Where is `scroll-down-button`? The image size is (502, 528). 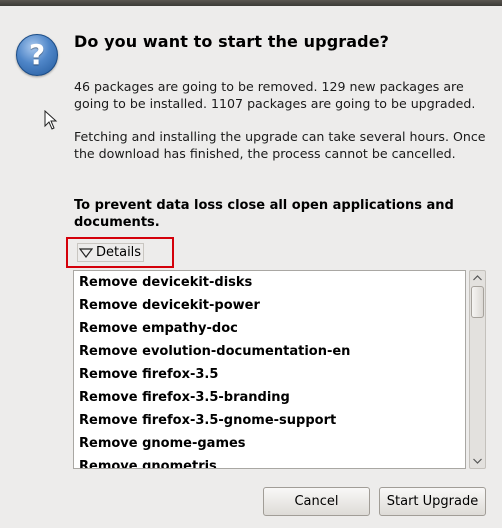
scroll-down-button is located at coordinates (477, 461).